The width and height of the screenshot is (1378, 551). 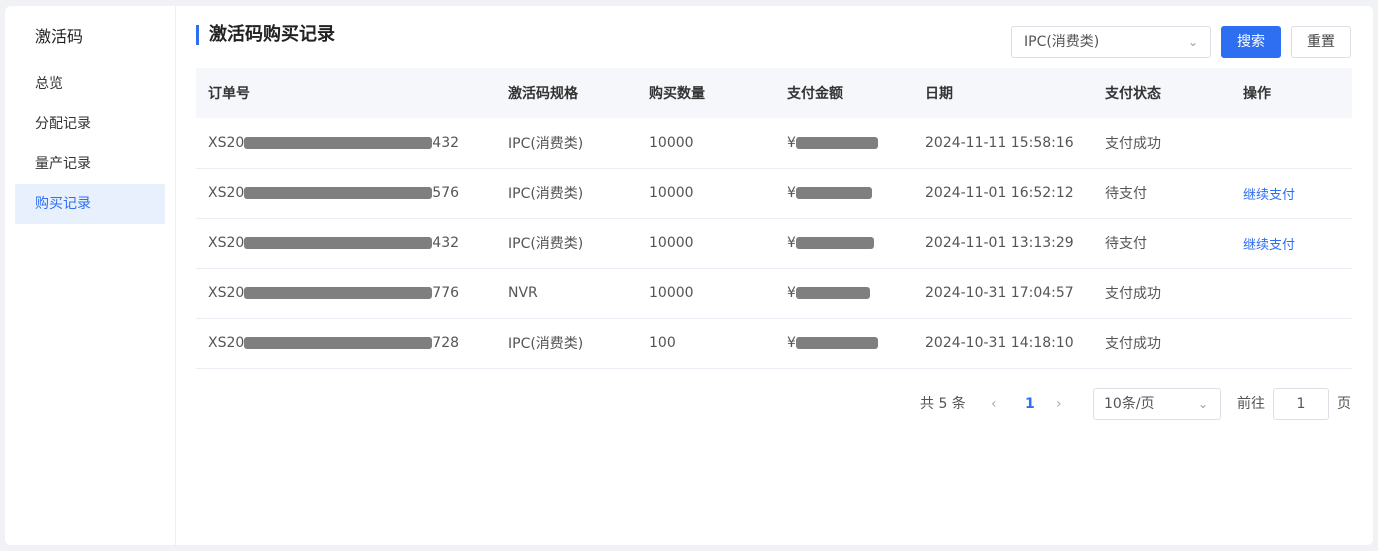 I want to click on order-no-cell: XS20 728, so click(x=346, y=343).